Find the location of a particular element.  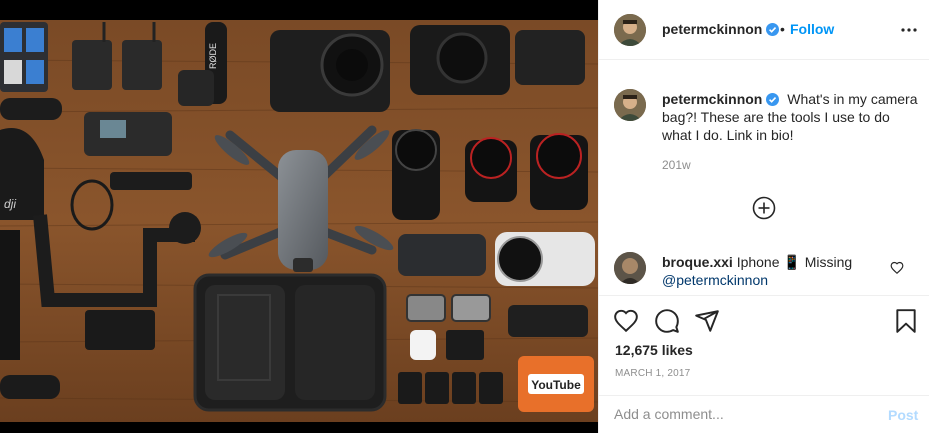

post-header: petermckinnon • Follow is located at coordinates (764, 30).